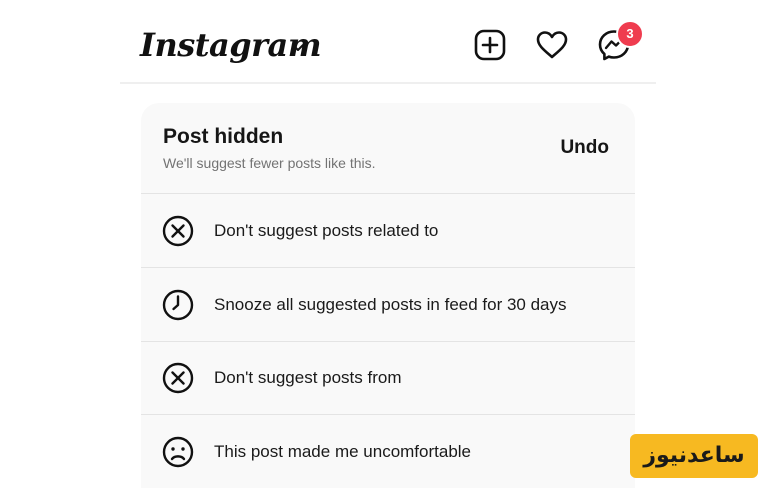 The height and width of the screenshot is (488, 768). What do you see at coordinates (694, 456) in the screenshot?
I see `watermark-logo: ساعدنیوز` at bounding box center [694, 456].